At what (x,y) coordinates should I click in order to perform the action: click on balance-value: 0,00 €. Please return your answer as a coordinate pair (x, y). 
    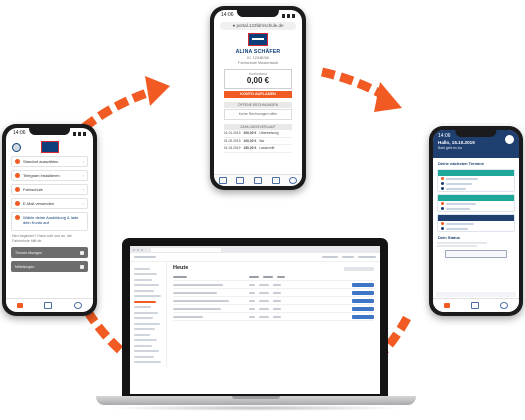
    Looking at the image, I should click on (258, 80).